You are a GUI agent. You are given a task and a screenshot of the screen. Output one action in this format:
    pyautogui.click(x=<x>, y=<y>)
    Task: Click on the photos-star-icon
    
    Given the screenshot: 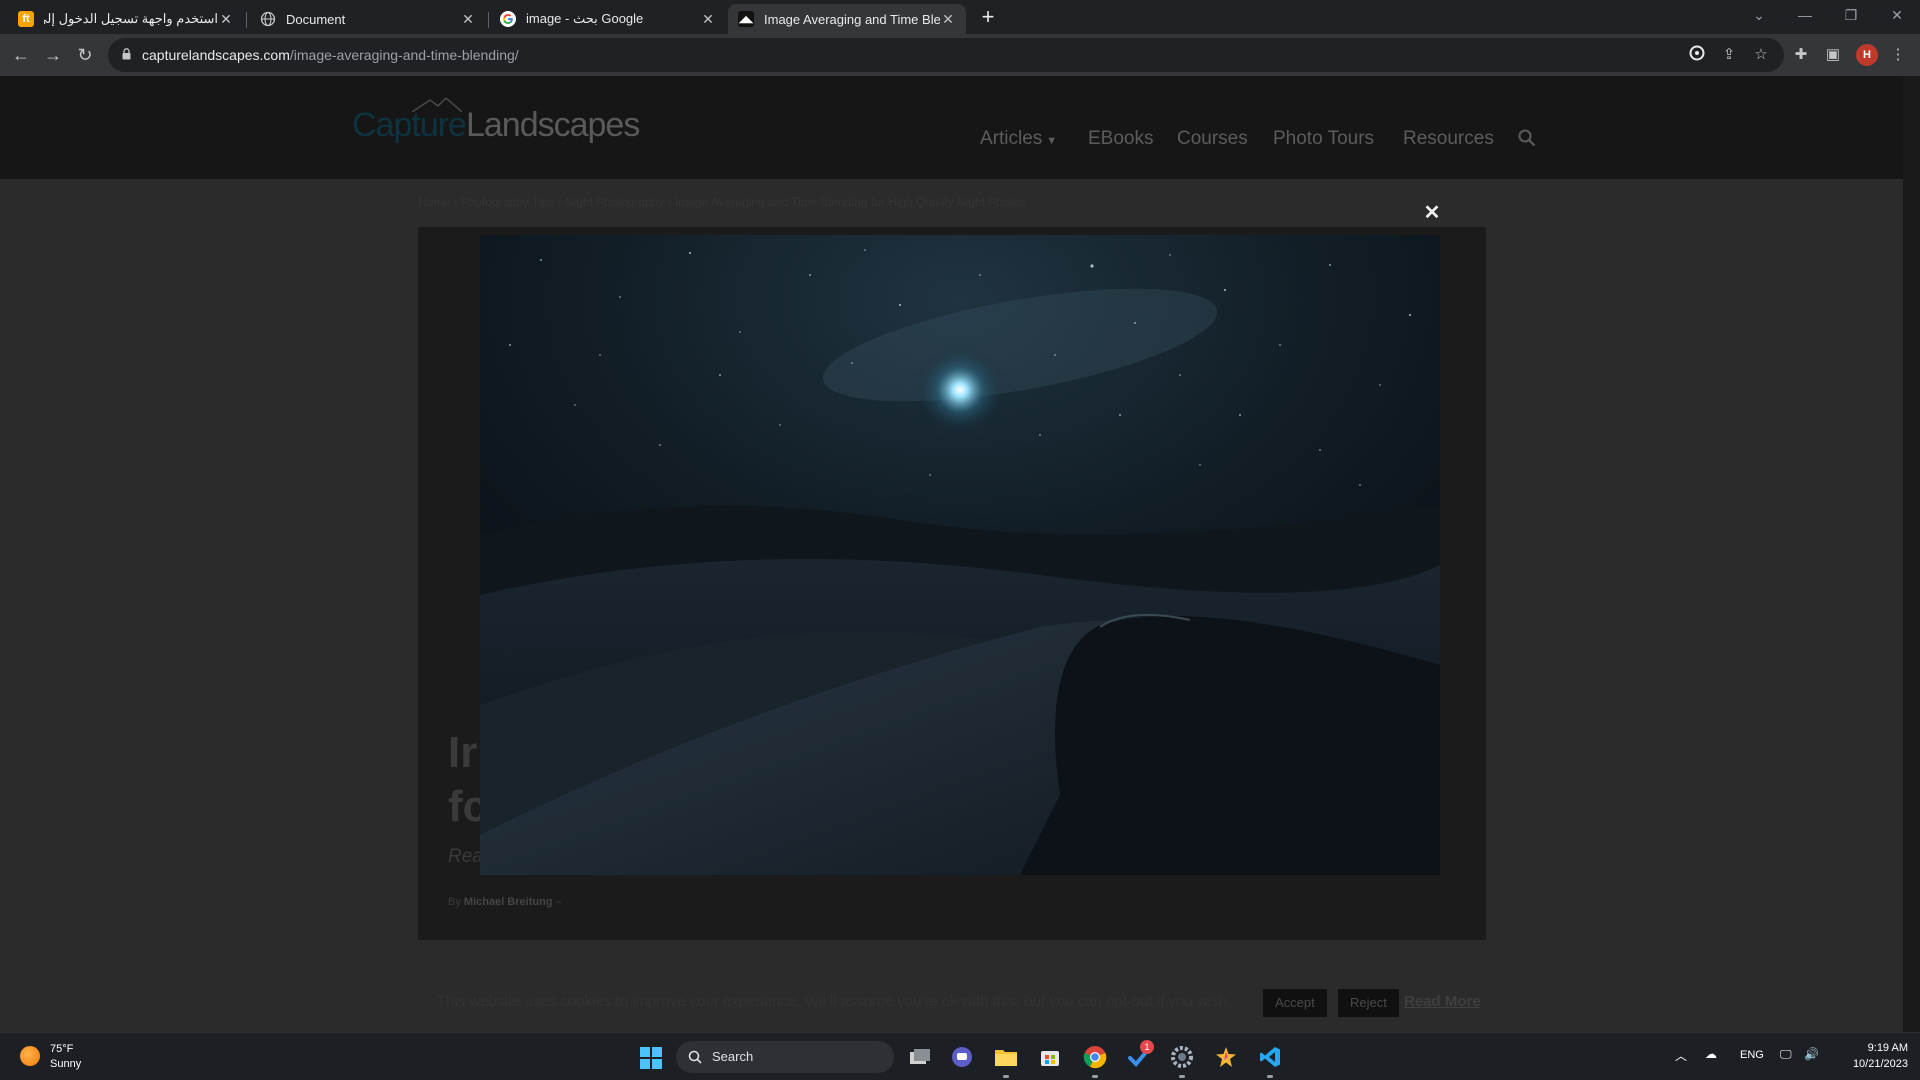 What is the action you would take?
    pyautogui.click(x=1226, y=1057)
    